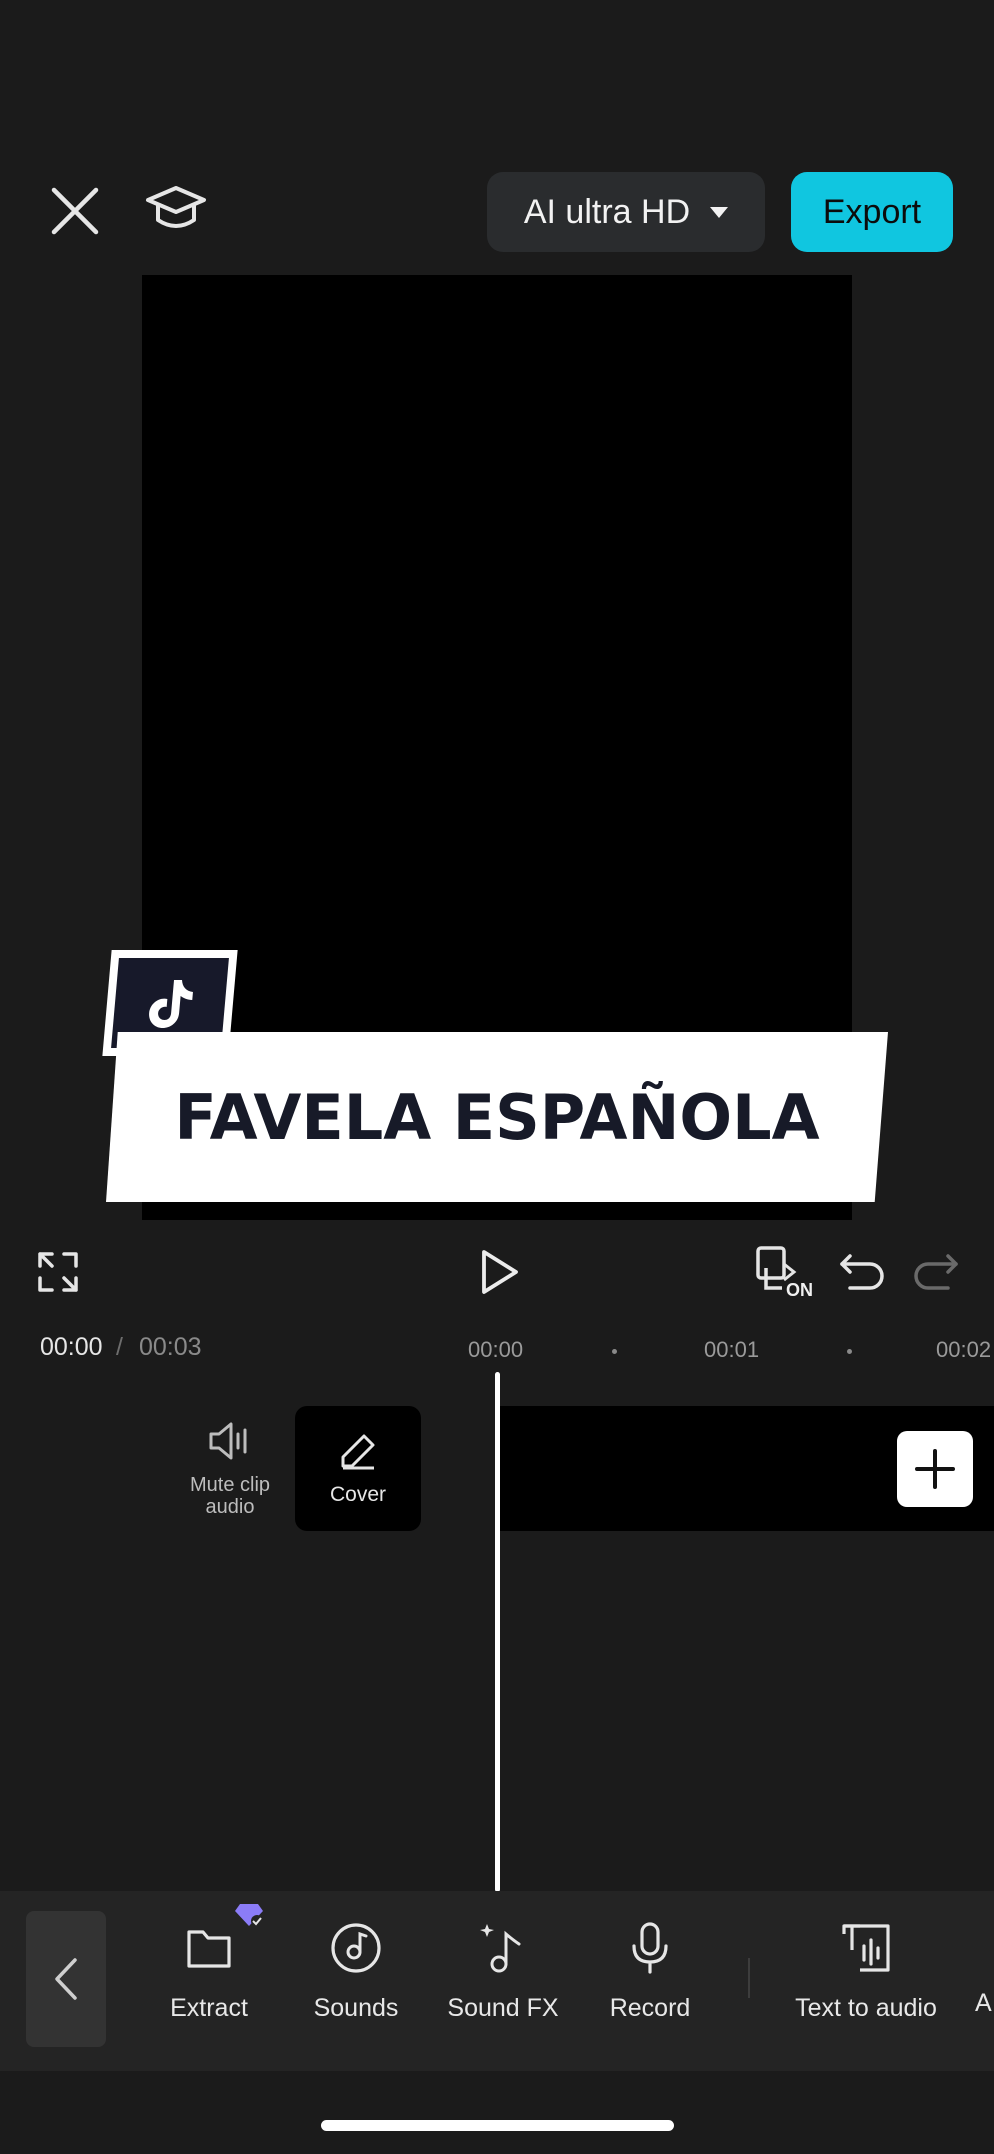 Image resolution: width=994 pixels, height=2154 pixels. I want to click on export-button: Export, so click(872, 212).